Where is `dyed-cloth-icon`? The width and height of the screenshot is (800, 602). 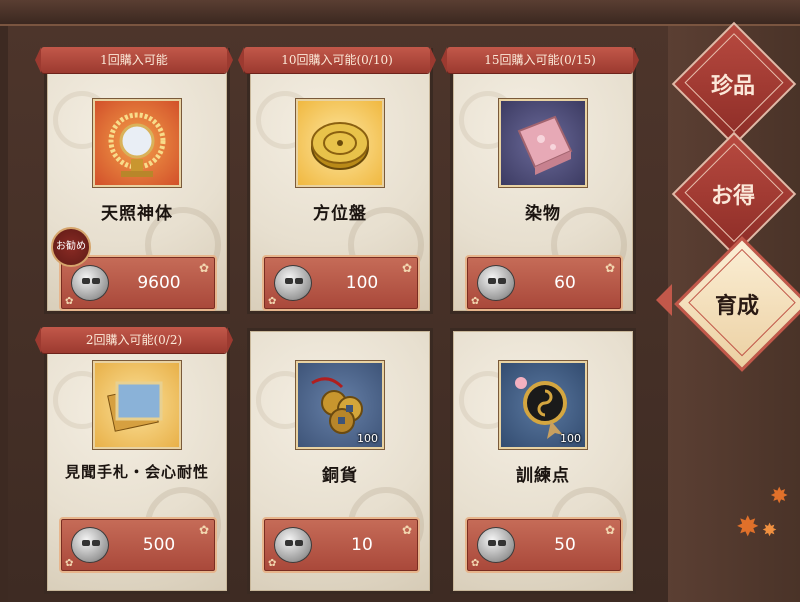 dyed-cloth-icon is located at coordinates (545, 145).